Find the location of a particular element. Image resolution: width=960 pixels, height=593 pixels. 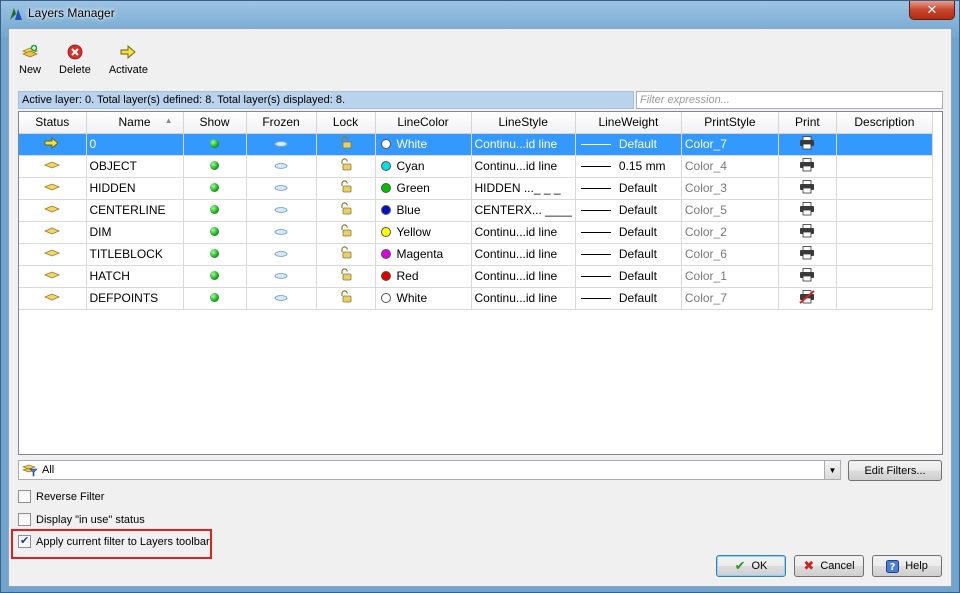

name-cell: DIM is located at coordinates (135, 232).